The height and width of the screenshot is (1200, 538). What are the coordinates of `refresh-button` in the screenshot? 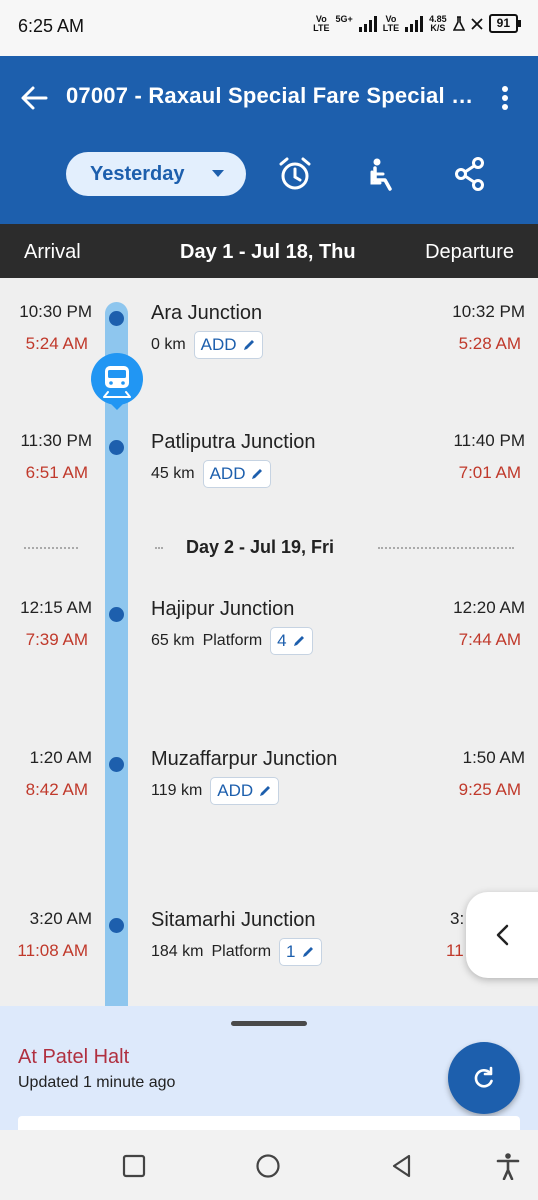 It's located at (484, 1078).